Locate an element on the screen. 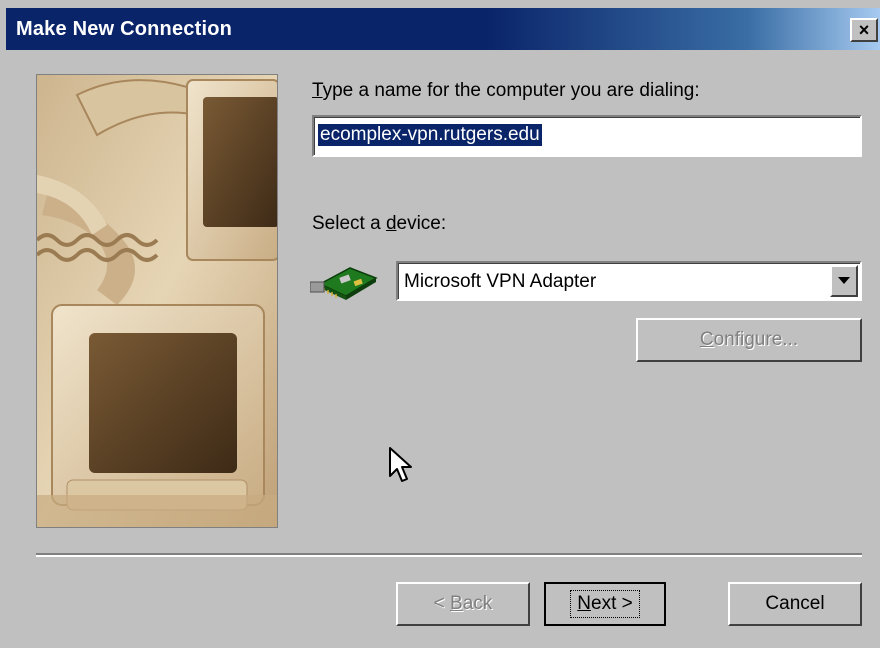 The height and width of the screenshot is (648, 880). cancel-button-label: Cancel is located at coordinates (795, 603).